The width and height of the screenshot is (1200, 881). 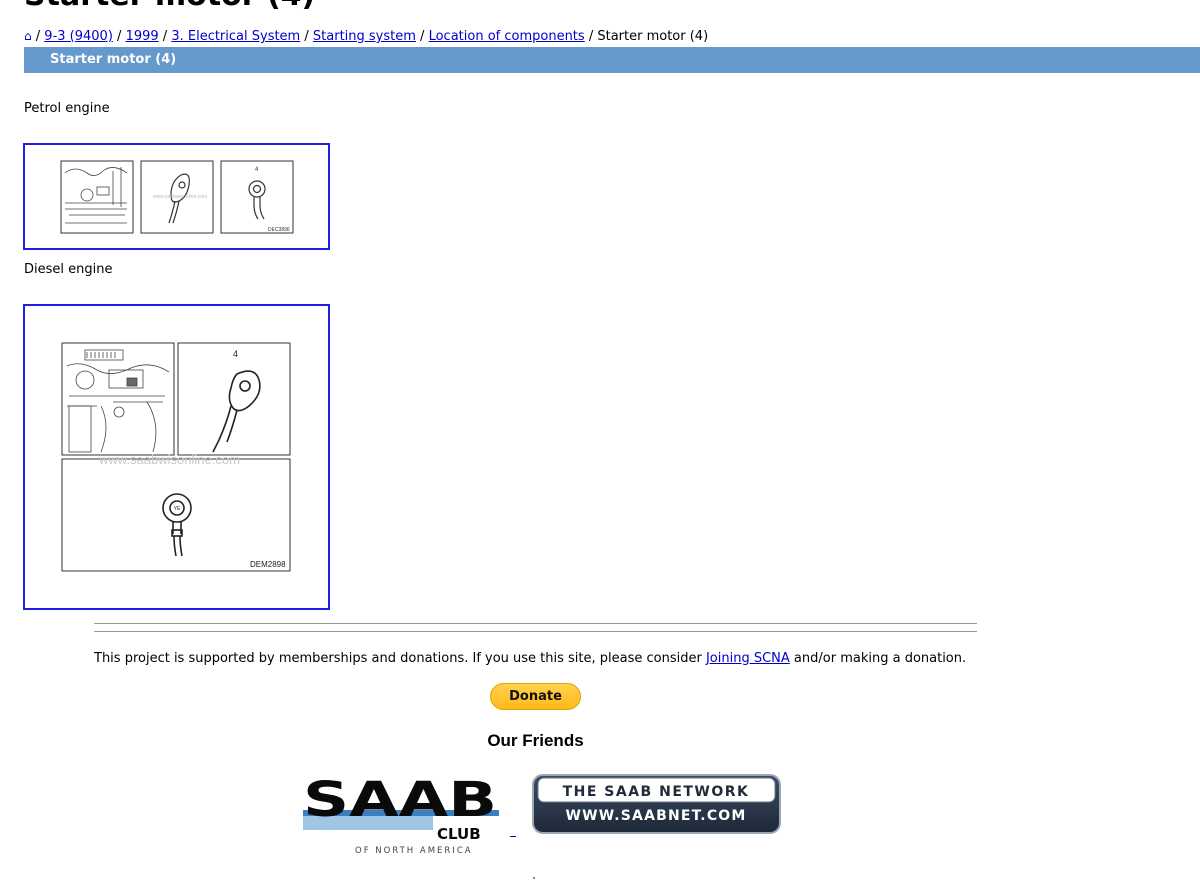 I want to click on petrol-engine-label: Petrol engine, so click(x=67, y=108).